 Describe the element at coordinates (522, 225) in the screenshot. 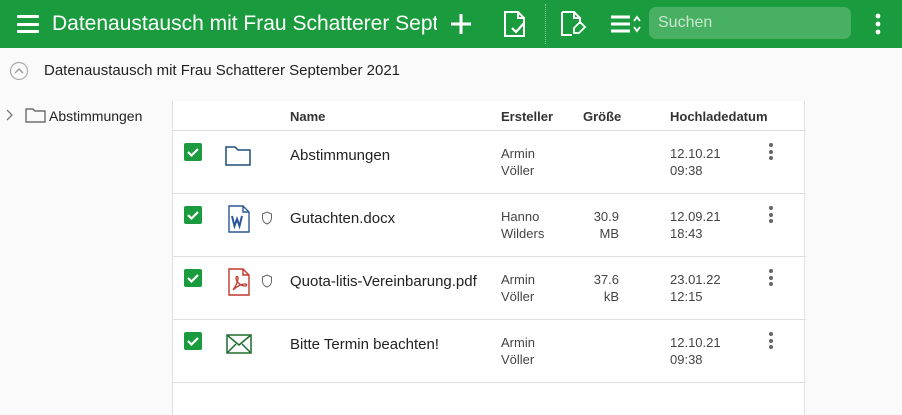

I see `file-creator: Hanno Wilders` at that location.